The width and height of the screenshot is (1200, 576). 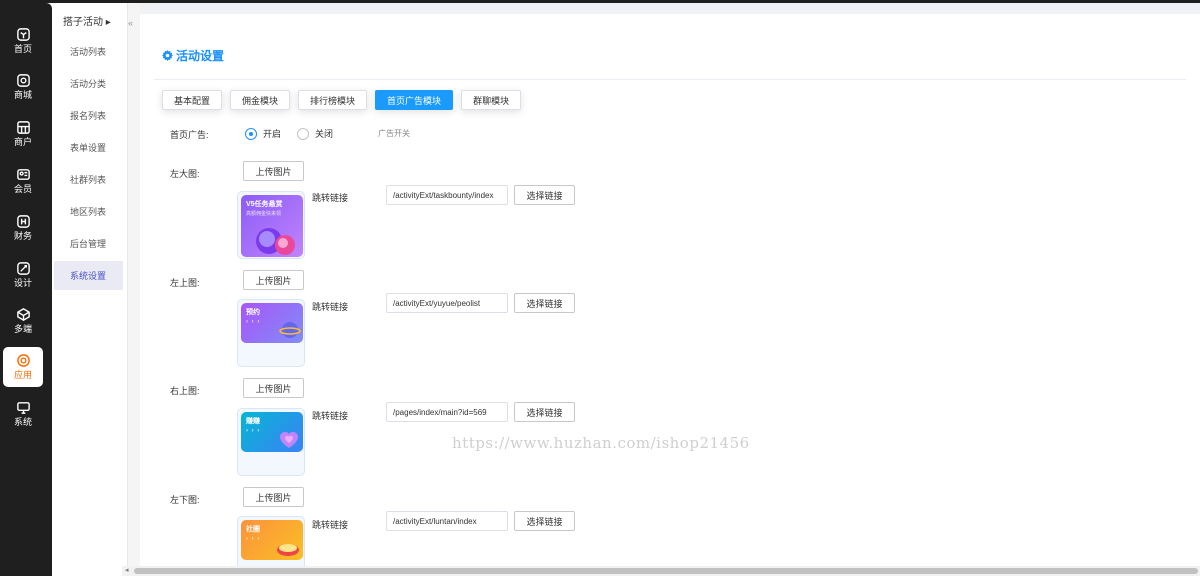 I want to click on tab-basic-config: 基本配置, so click(x=192, y=100).